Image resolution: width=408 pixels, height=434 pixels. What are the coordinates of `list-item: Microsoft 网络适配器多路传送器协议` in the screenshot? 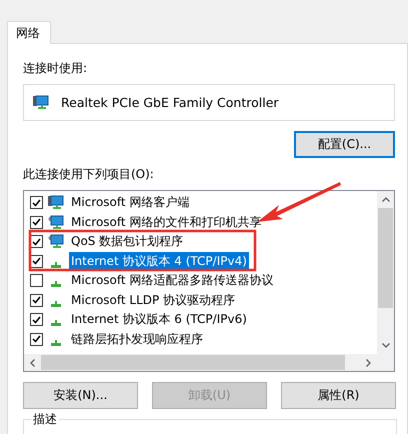 It's located at (172, 280).